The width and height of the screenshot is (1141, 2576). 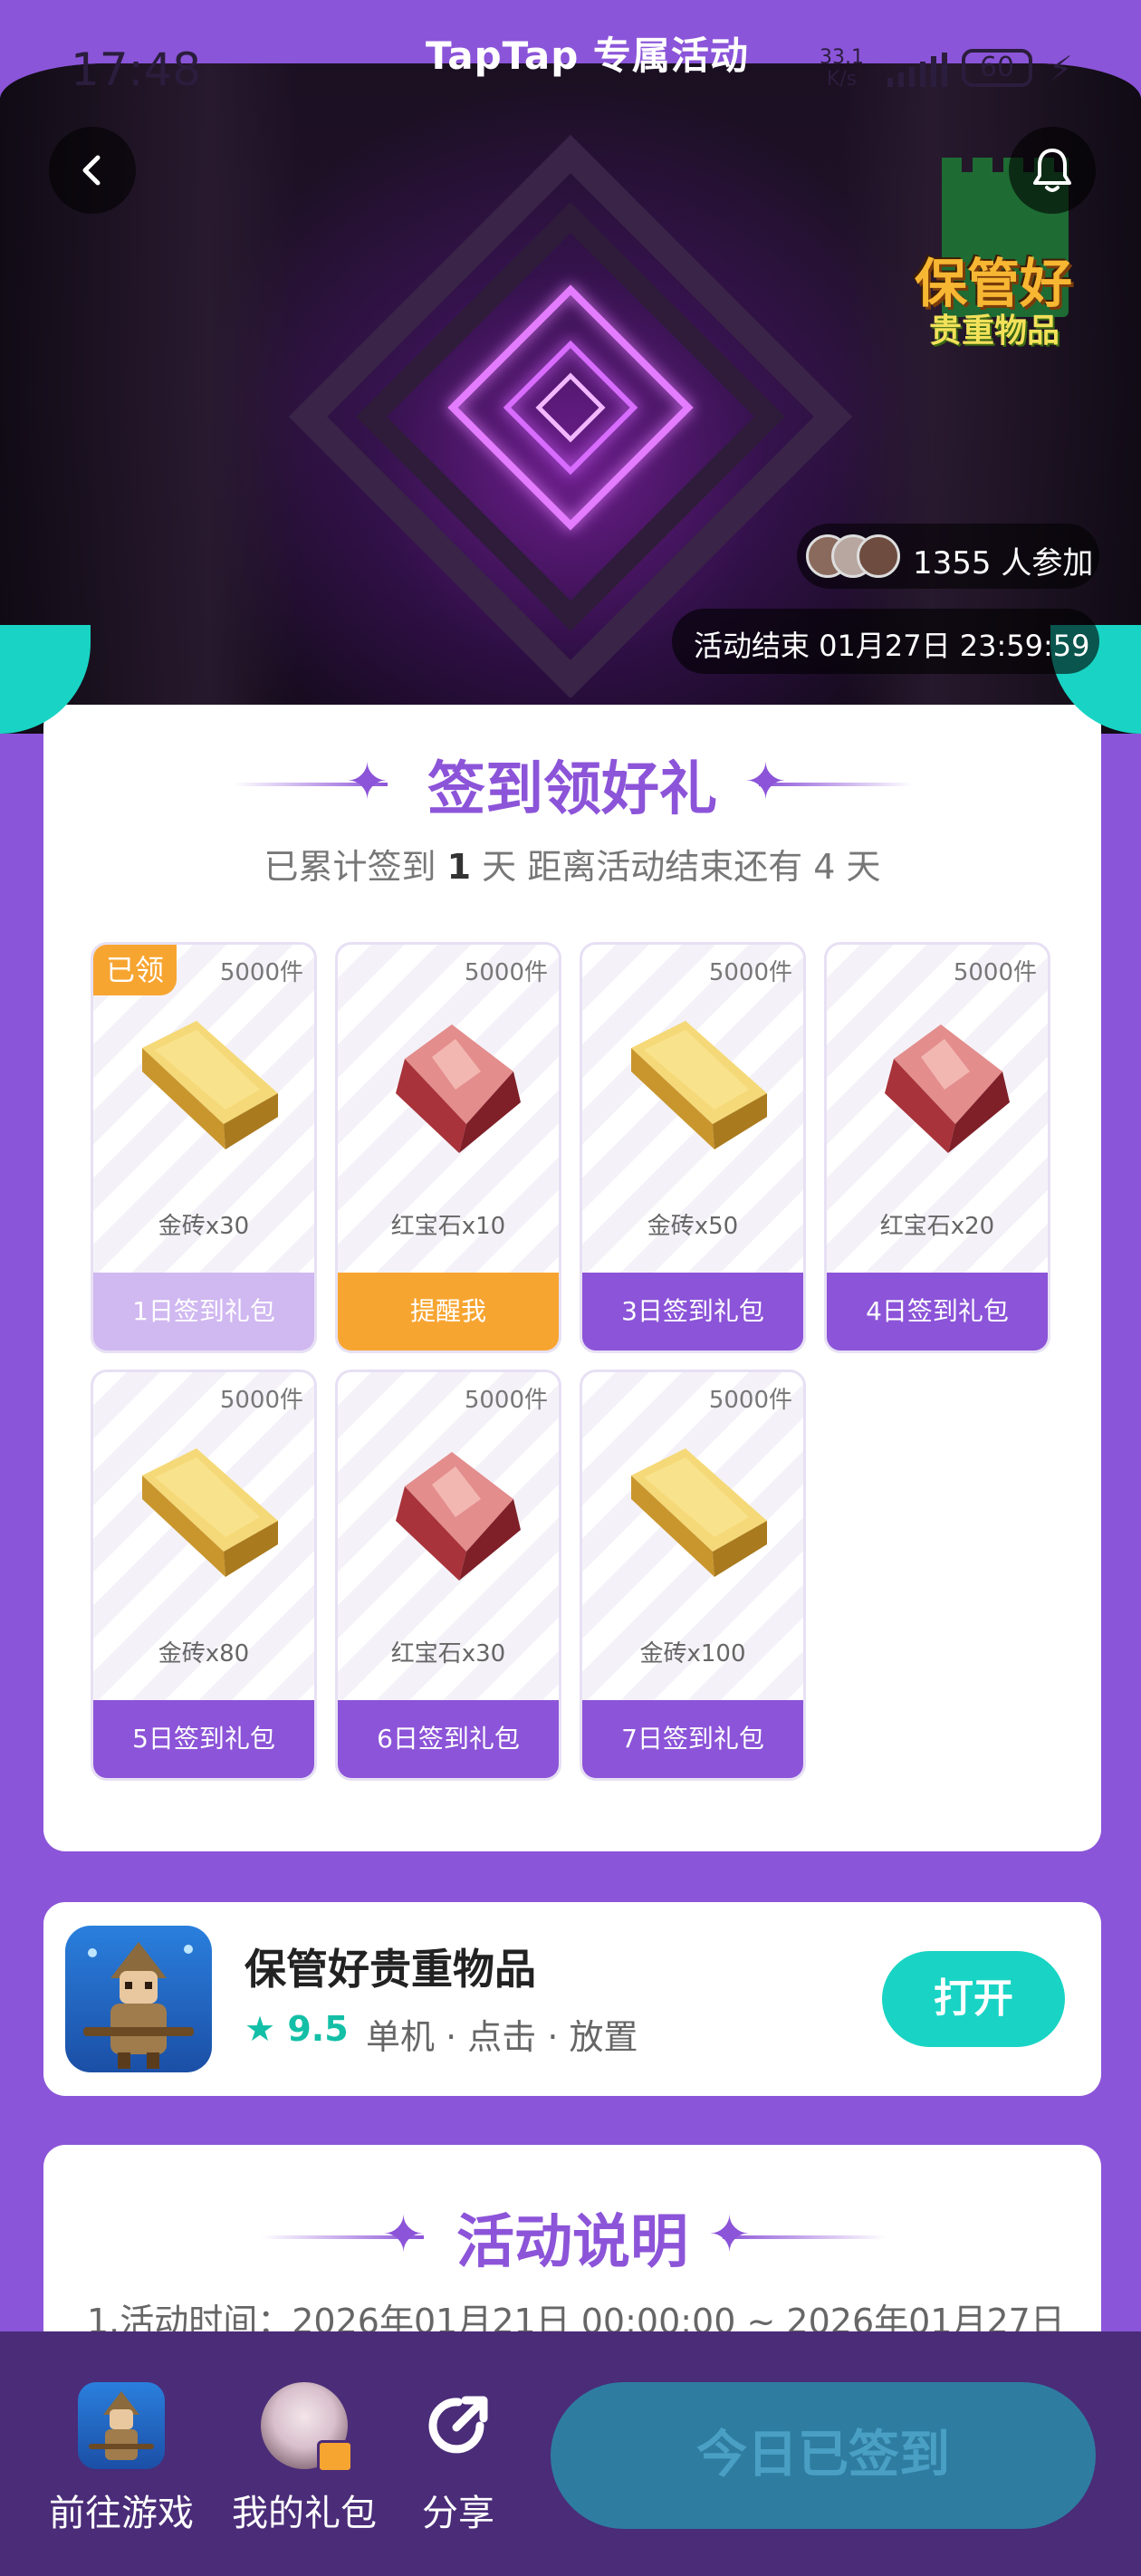 I want to click on reward-name: 红宝石x20, so click(x=937, y=1226).